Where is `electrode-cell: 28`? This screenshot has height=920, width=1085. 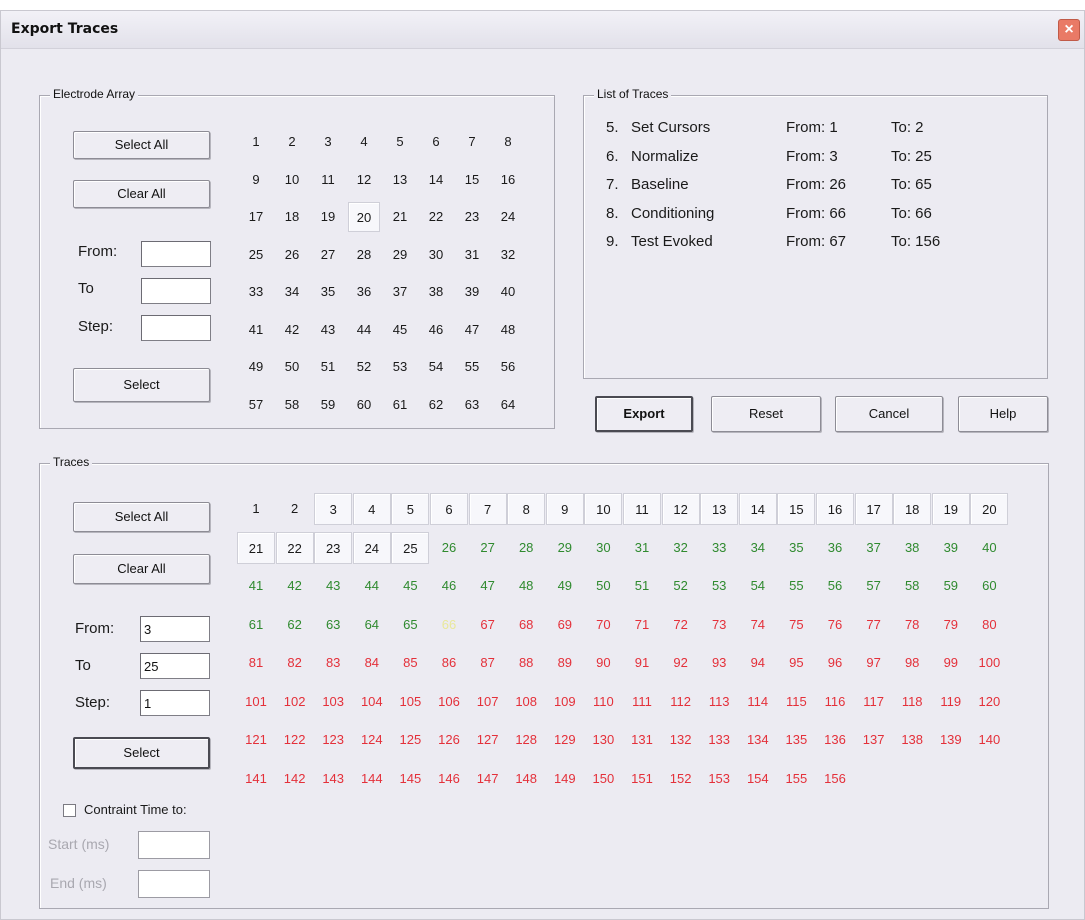 electrode-cell: 28 is located at coordinates (364, 255).